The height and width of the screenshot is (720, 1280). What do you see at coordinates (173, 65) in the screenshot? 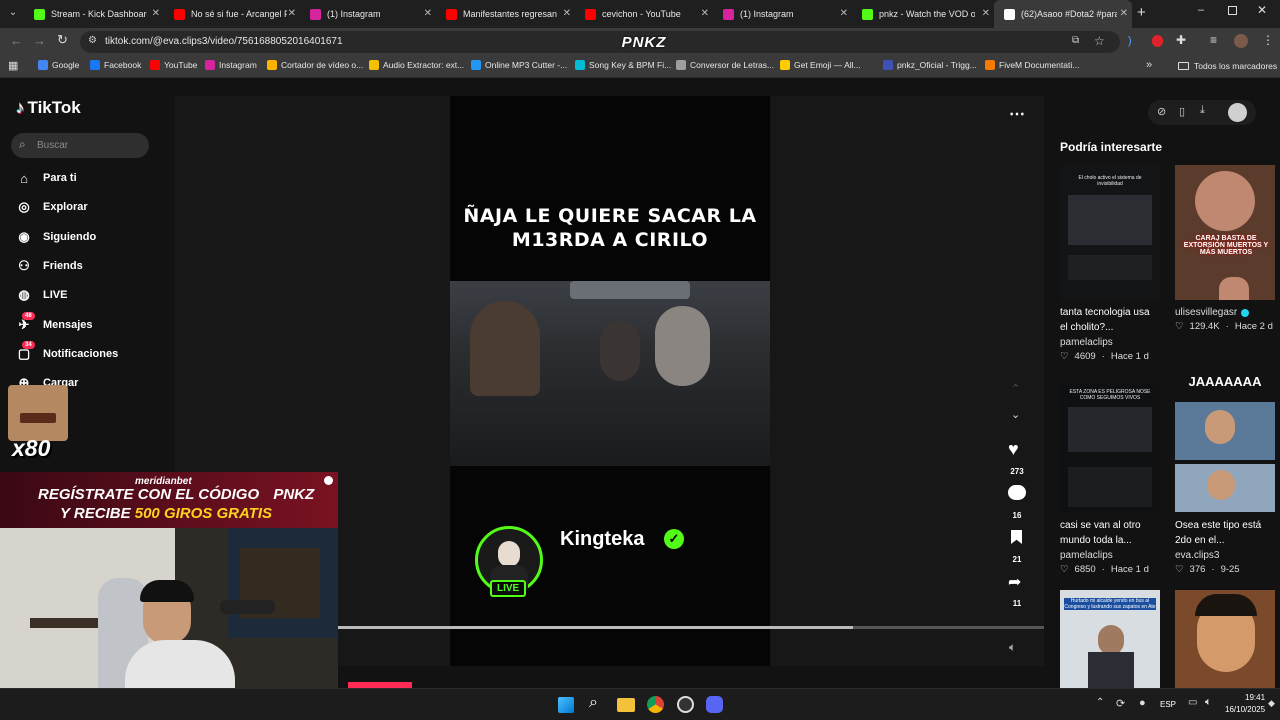
I see `bookmark-item: YouTube` at bounding box center [173, 65].